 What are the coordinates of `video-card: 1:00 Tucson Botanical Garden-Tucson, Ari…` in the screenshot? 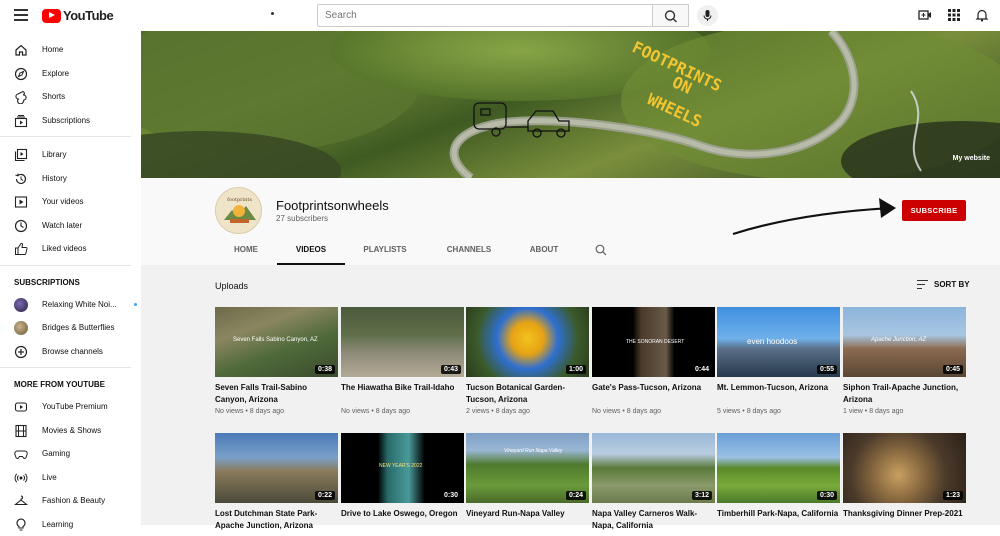 It's located at (527, 361).